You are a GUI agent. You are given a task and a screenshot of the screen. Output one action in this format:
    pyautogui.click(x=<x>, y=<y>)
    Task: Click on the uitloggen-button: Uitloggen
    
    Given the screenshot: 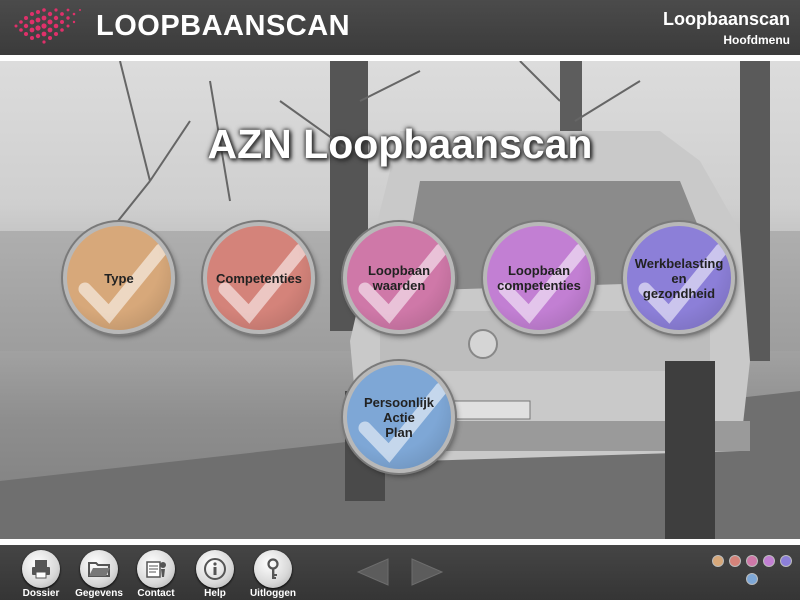 What is the action you would take?
    pyautogui.click(x=273, y=575)
    